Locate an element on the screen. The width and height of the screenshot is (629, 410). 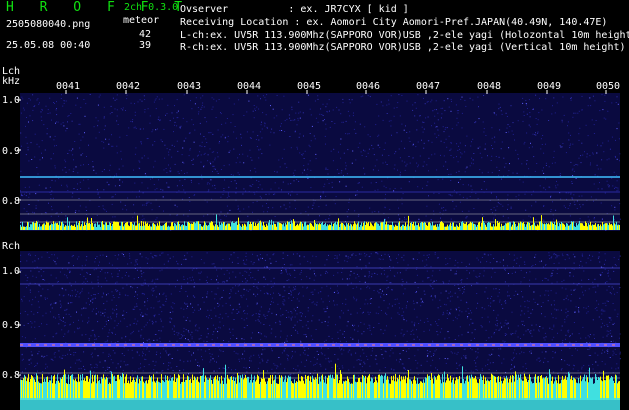
rch-freq-0.9: 0.9 is located at coordinates (11, 325).